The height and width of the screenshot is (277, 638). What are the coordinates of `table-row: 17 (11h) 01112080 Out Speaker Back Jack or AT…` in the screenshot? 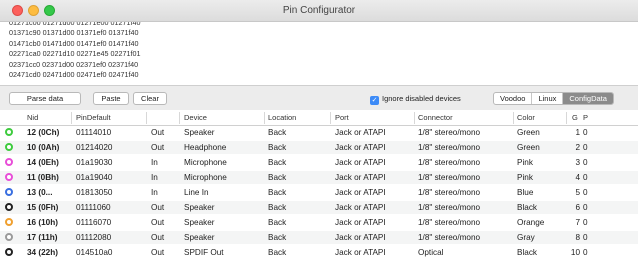 It's located at (319, 237).